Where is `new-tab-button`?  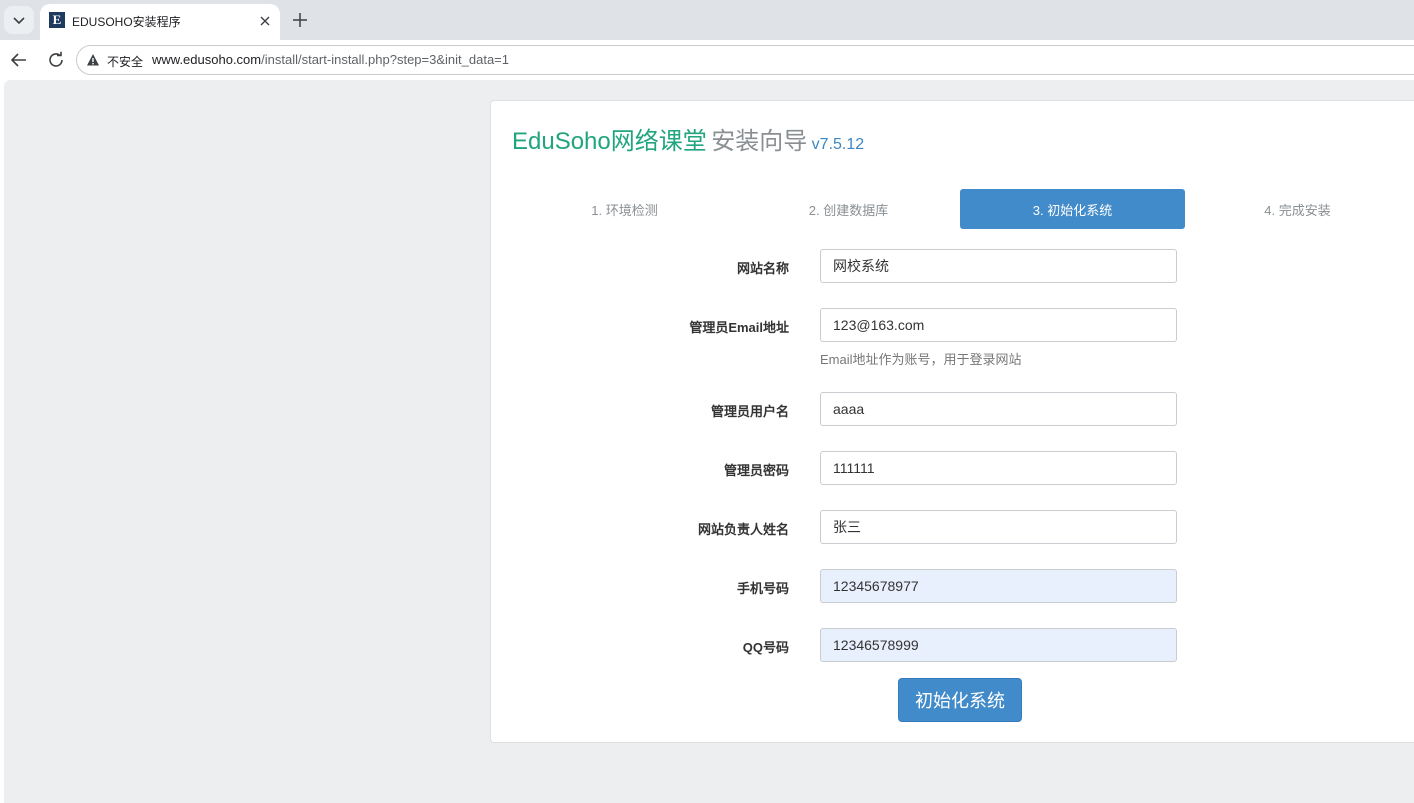 new-tab-button is located at coordinates (300, 20).